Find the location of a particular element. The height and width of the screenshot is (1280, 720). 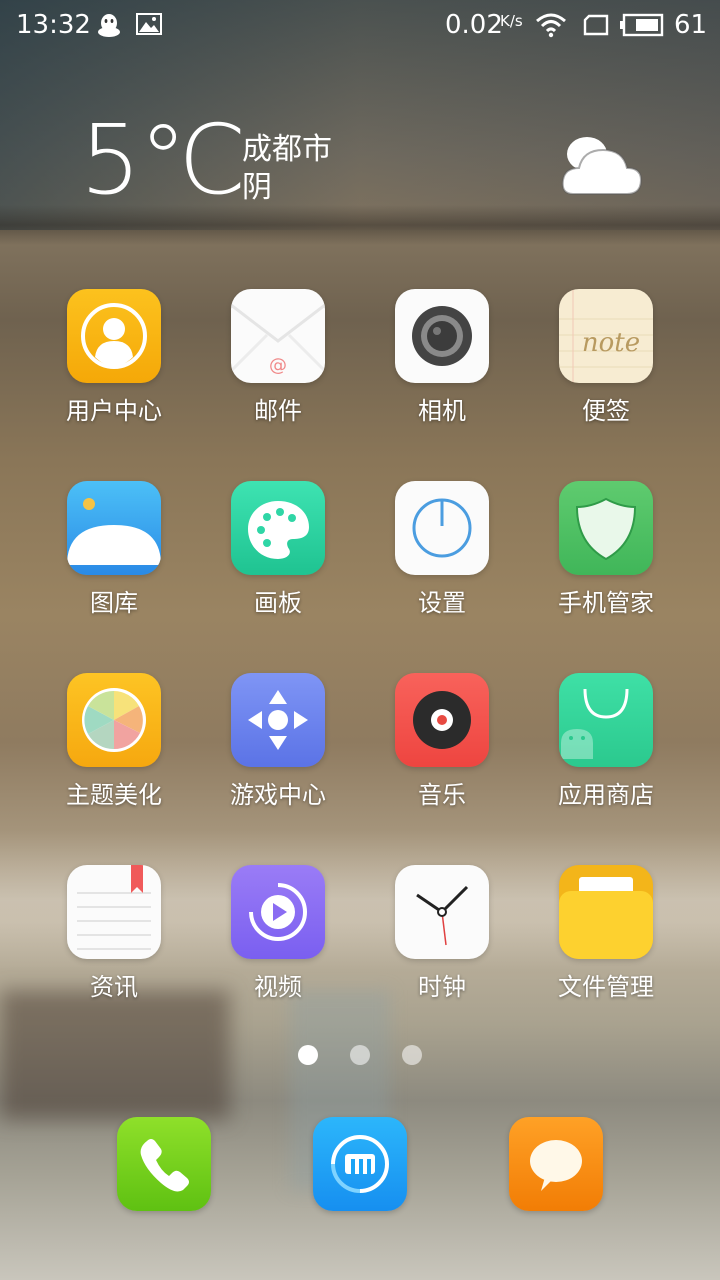

browser-icon is located at coordinates (360, 1164).